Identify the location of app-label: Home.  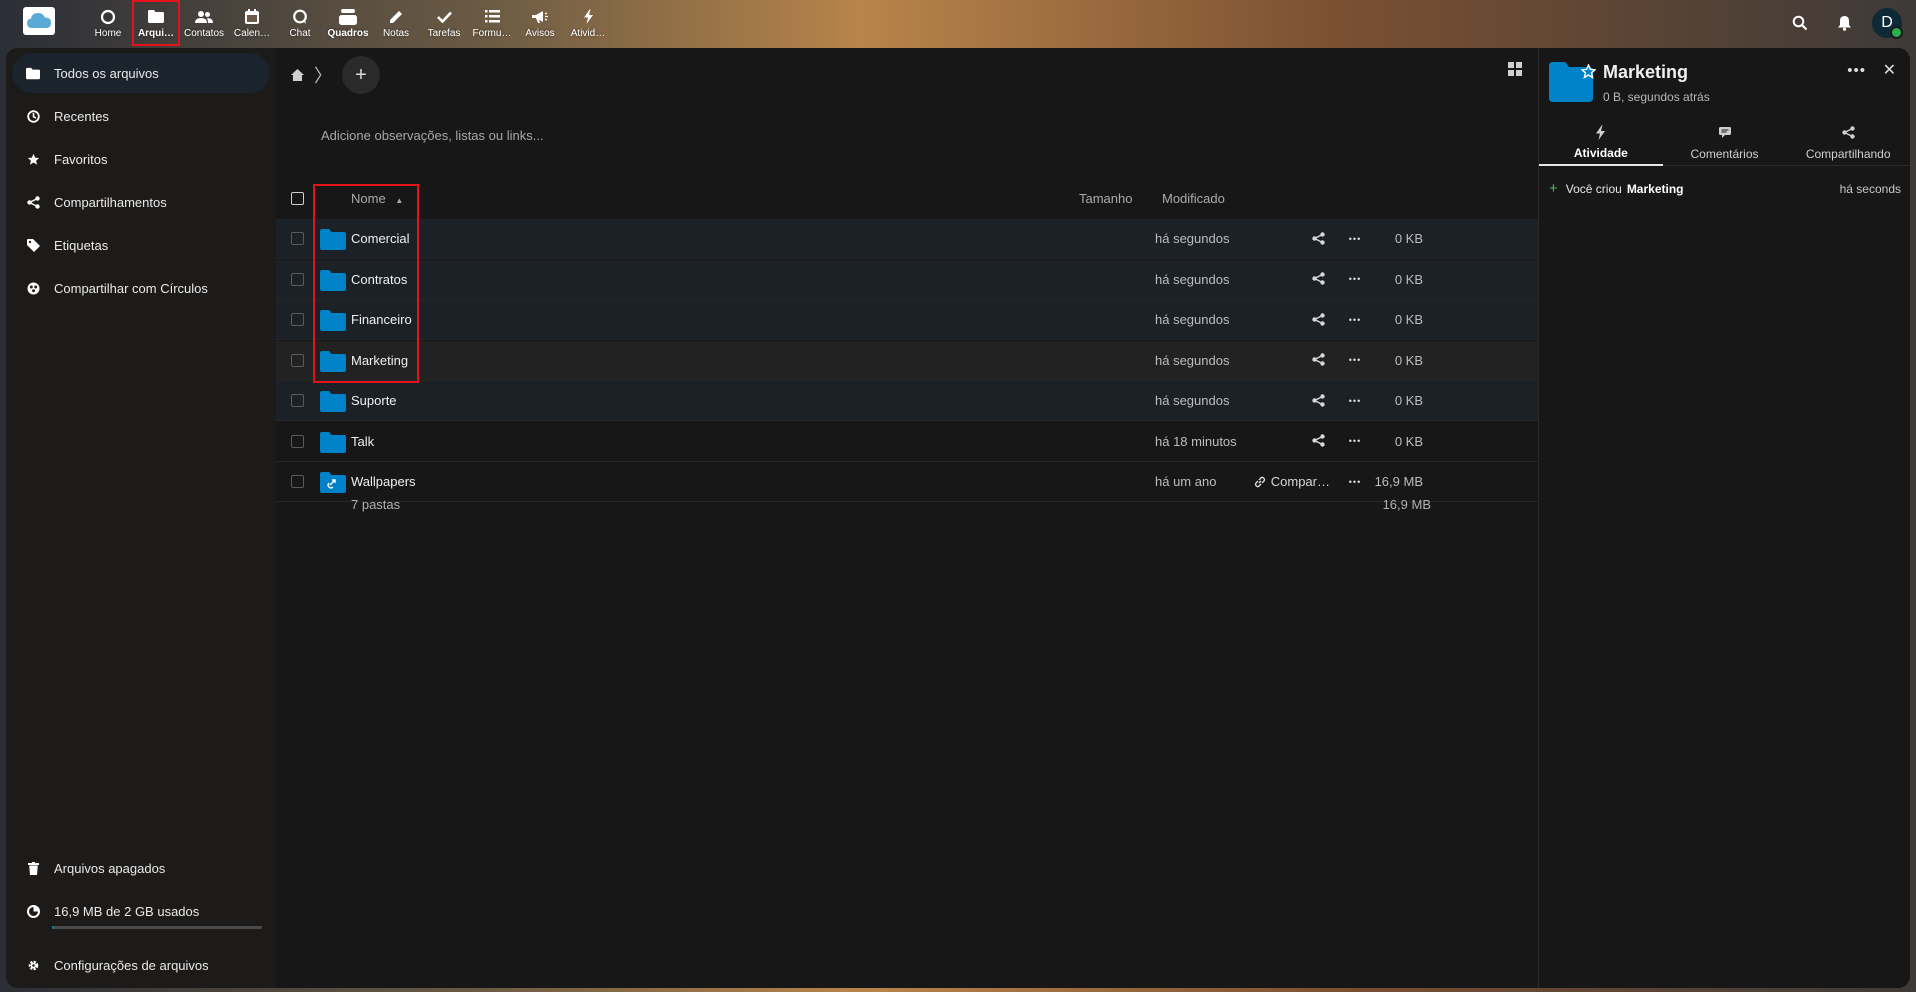
(108, 33).